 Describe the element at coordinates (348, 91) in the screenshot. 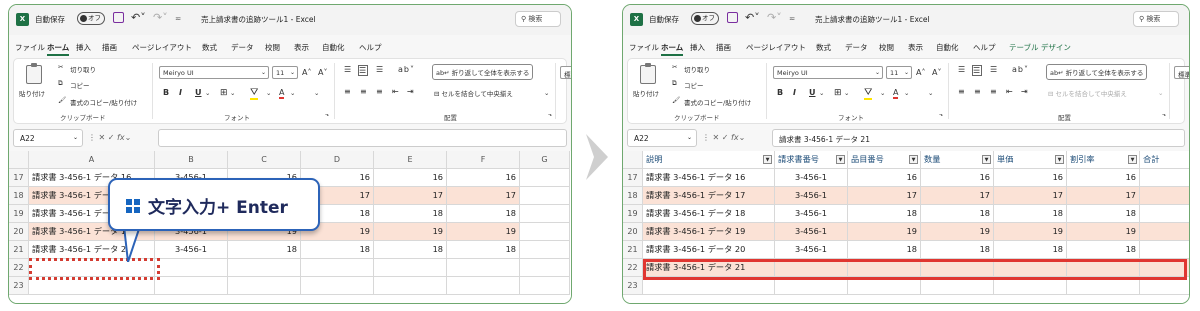

I see `align-left-icon: ≡` at that location.